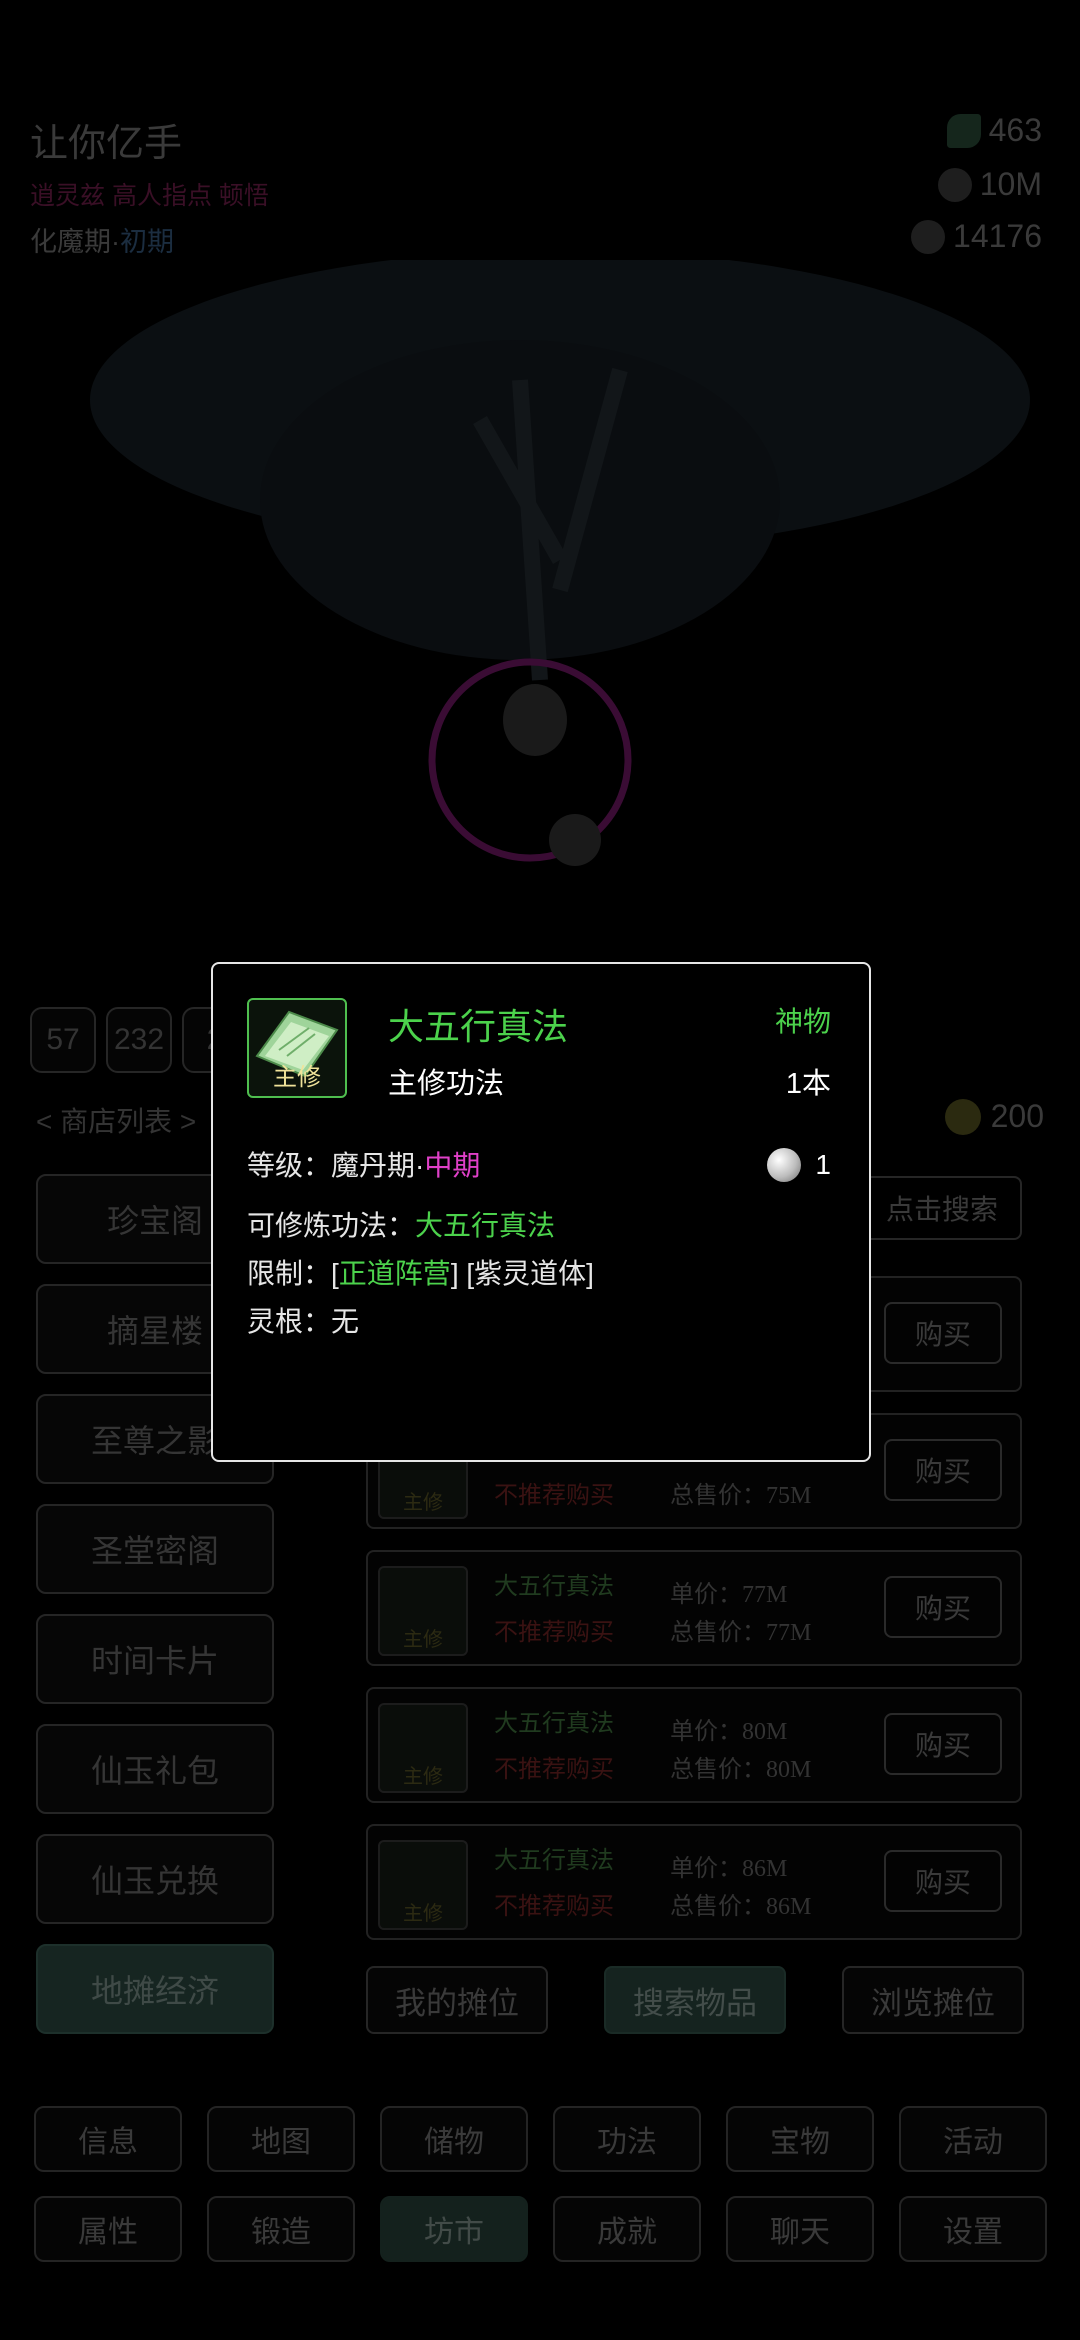  Describe the element at coordinates (155, 1989) in the screenshot. I see `shop-menu-item: 地摊经济` at that location.